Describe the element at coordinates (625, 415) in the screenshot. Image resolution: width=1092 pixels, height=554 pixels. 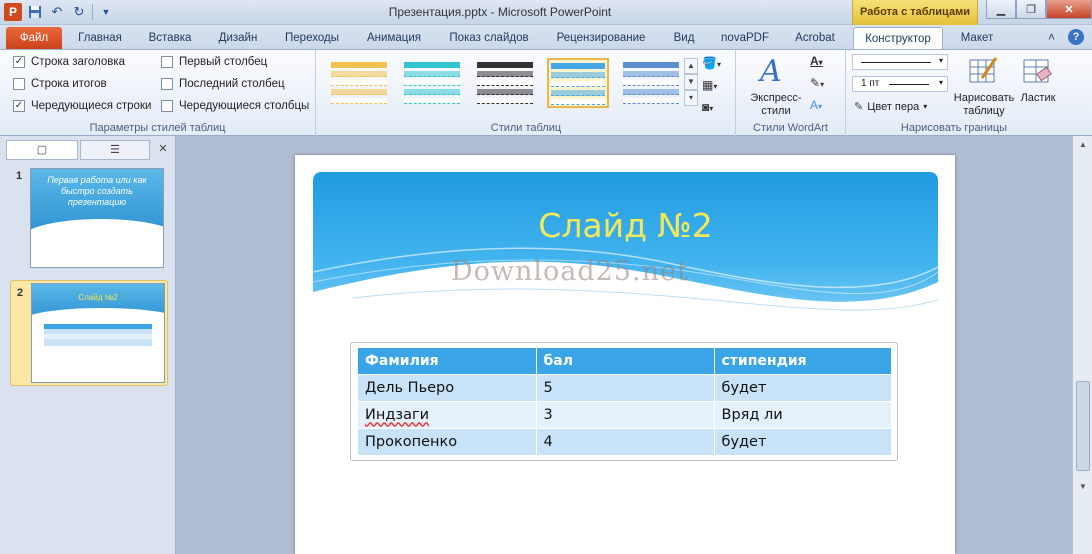
I see `table-cell: 3` at that location.